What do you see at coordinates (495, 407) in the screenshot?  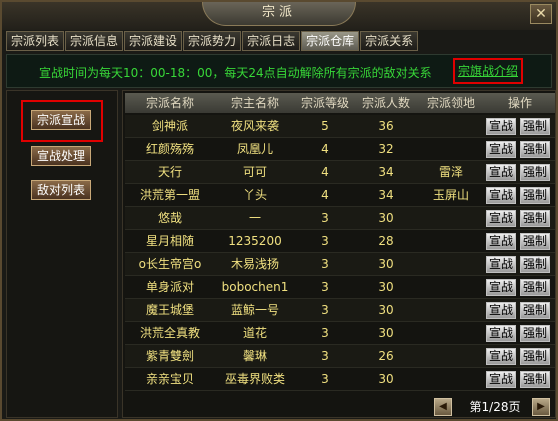 I see `page-indicator: 第1/28页` at bounding box center [495, 407].